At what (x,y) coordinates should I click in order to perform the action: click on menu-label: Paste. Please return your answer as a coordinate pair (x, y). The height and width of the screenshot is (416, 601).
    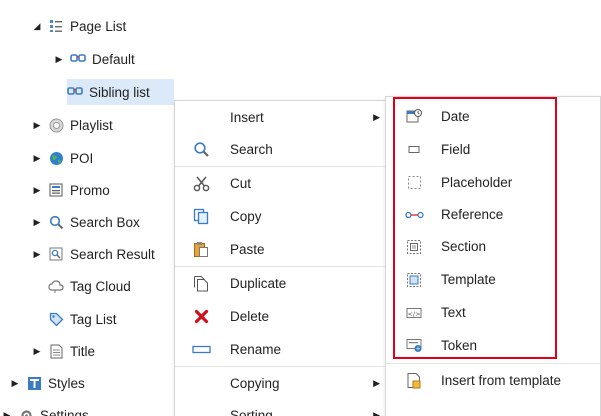
    Looking at the image, I should click on (247, 249).